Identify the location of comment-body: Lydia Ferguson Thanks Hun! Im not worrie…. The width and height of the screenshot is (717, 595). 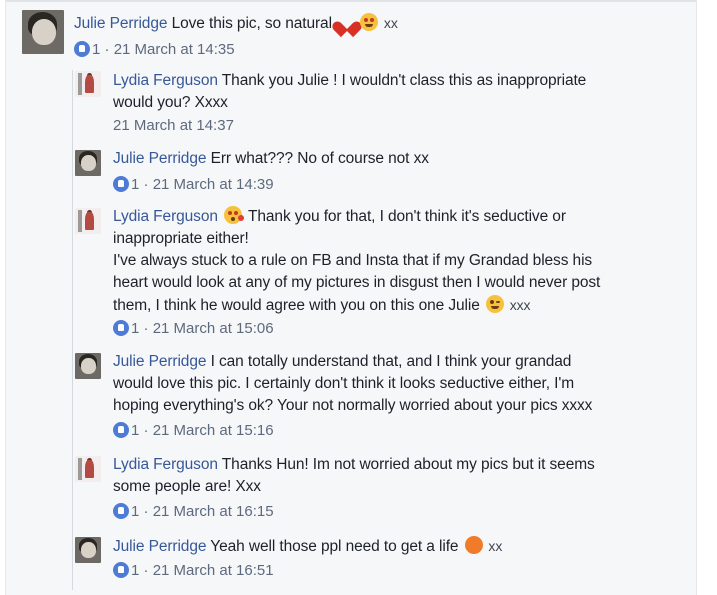
(354, 476).